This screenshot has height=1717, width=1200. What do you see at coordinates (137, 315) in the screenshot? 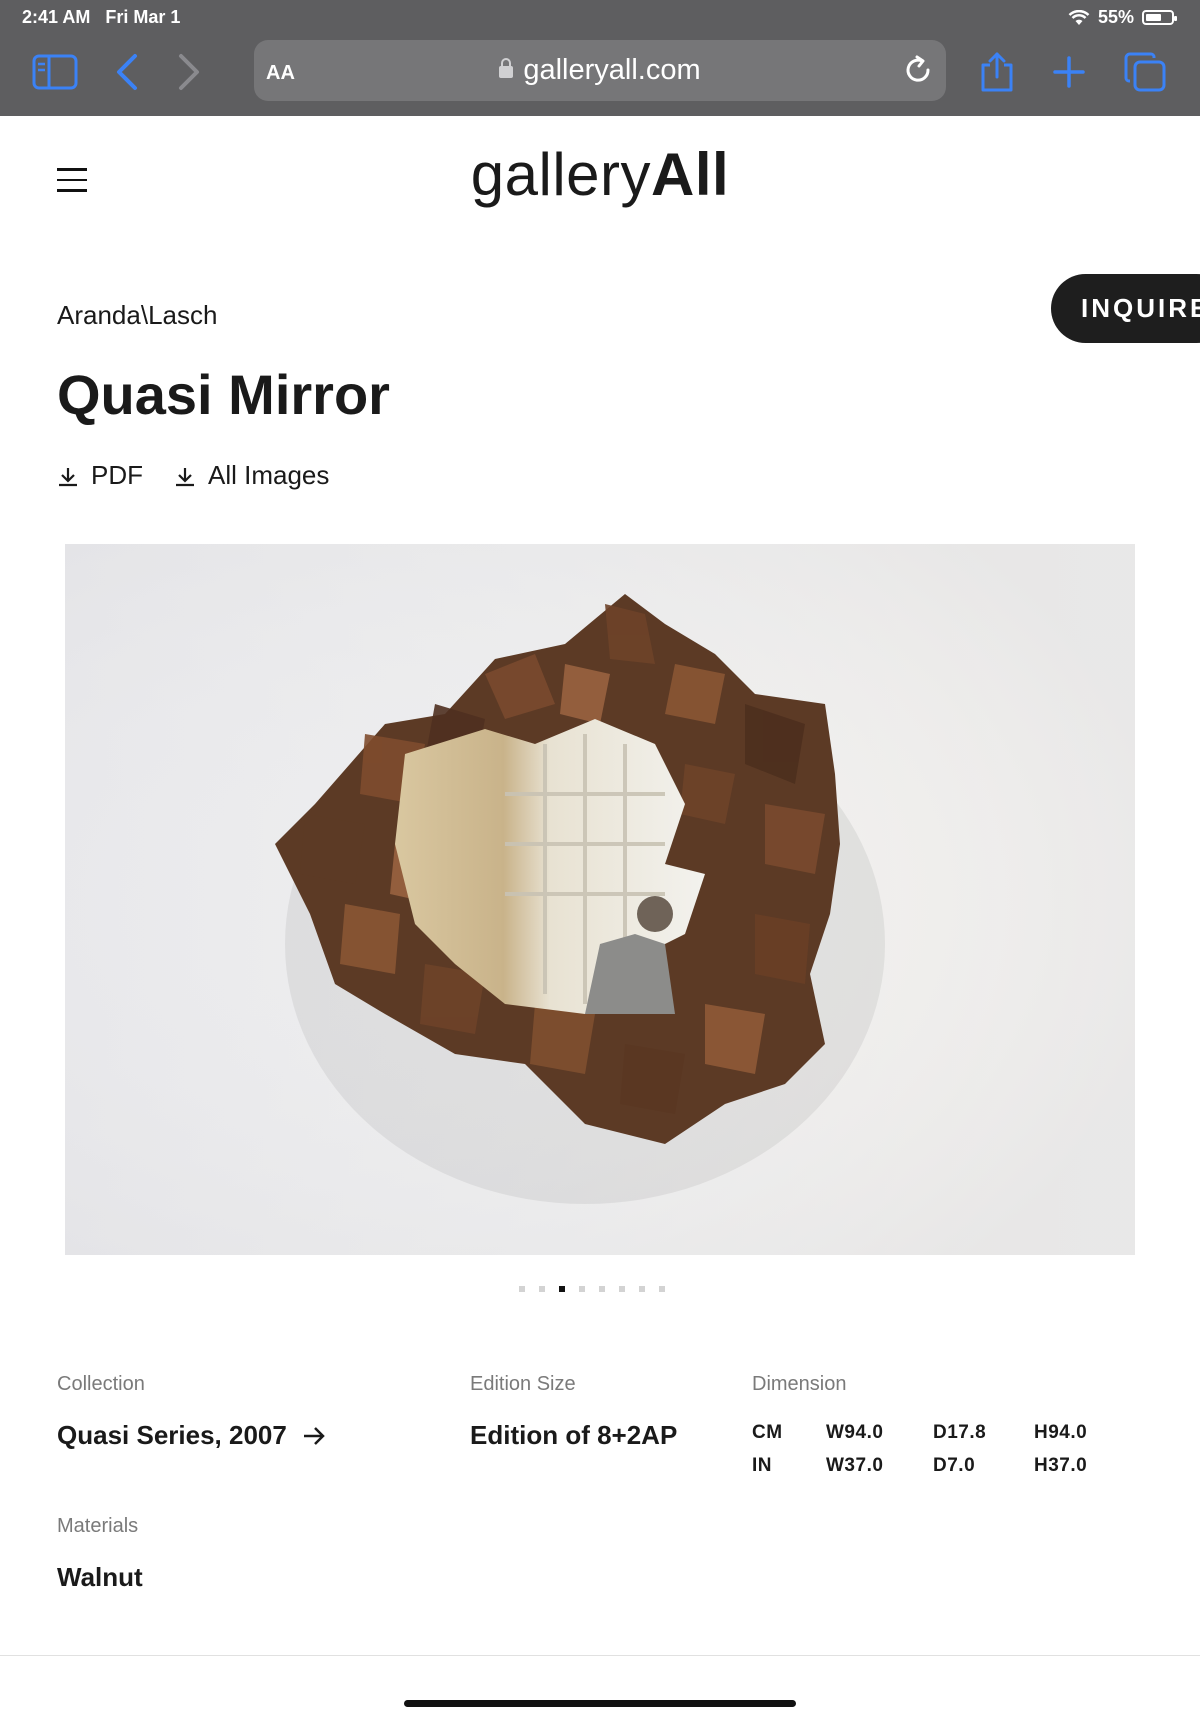
I see `artist-name: Aranda\Lasch` at bounding box center [137, 315].